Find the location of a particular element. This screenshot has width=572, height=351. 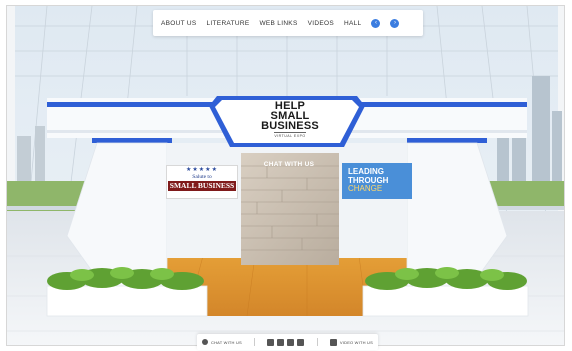

bottom-action-bar: CHAT WITH US VIDEO WITH US is located at coordinates (287, 342).